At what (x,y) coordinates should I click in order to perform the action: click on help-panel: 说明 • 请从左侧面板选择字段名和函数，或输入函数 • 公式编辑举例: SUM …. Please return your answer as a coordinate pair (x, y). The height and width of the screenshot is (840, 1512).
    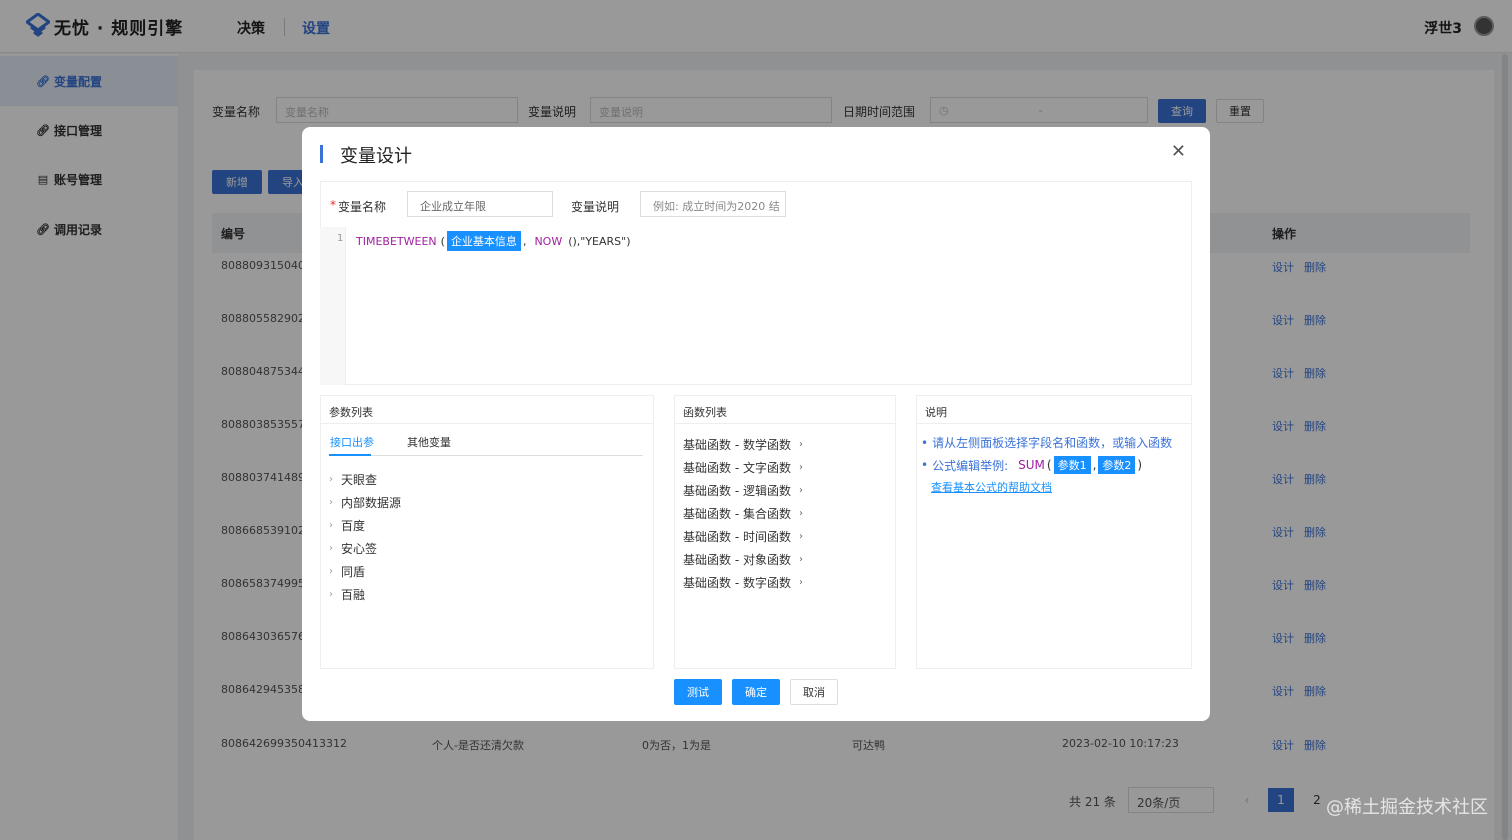
    Looking at the image, I should click on (1054, 532).